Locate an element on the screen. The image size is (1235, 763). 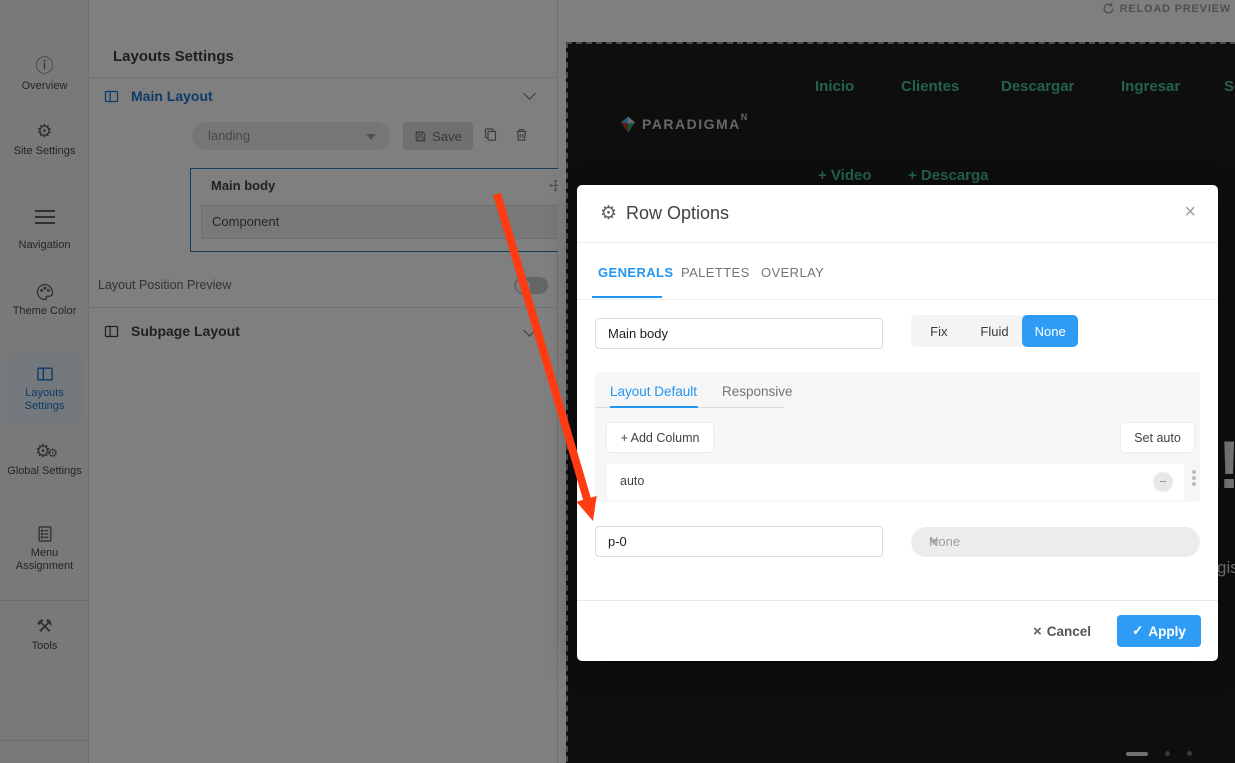
apply-button: ✓ Apply is located at coordinates (1159, 631).